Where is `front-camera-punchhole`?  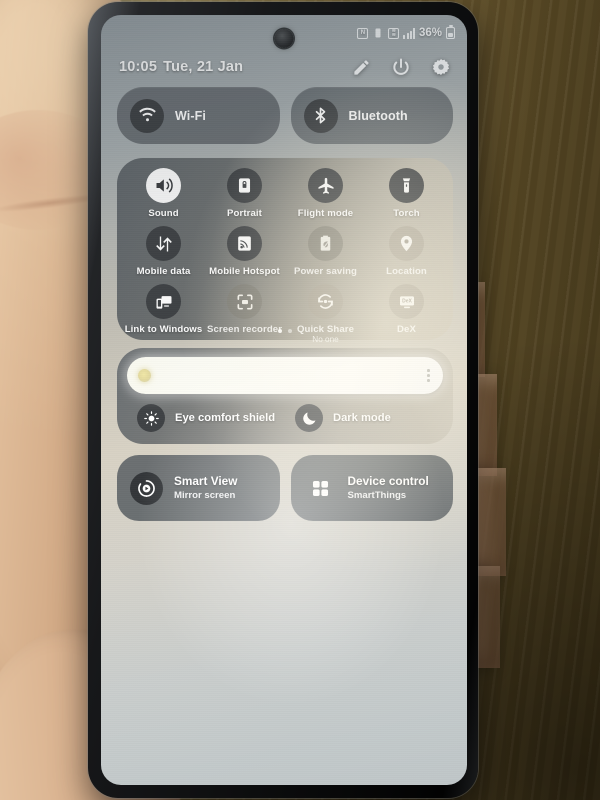
front-camera-punchhole is located at coordinates (284, 38).